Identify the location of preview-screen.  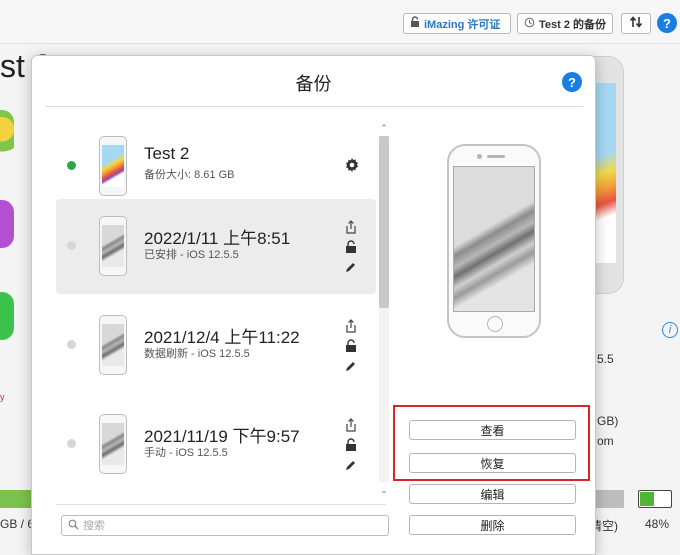
(494, 239).